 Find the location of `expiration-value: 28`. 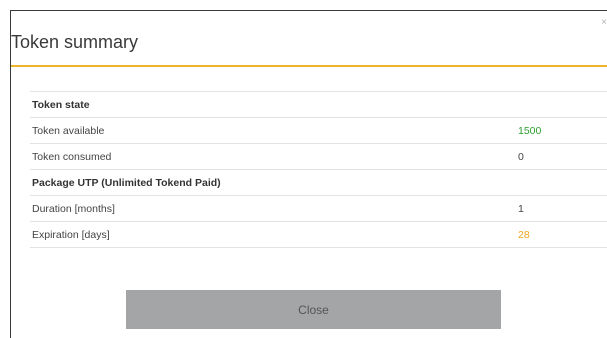

expiration-value: 28 is located at coordinates (524, 235).